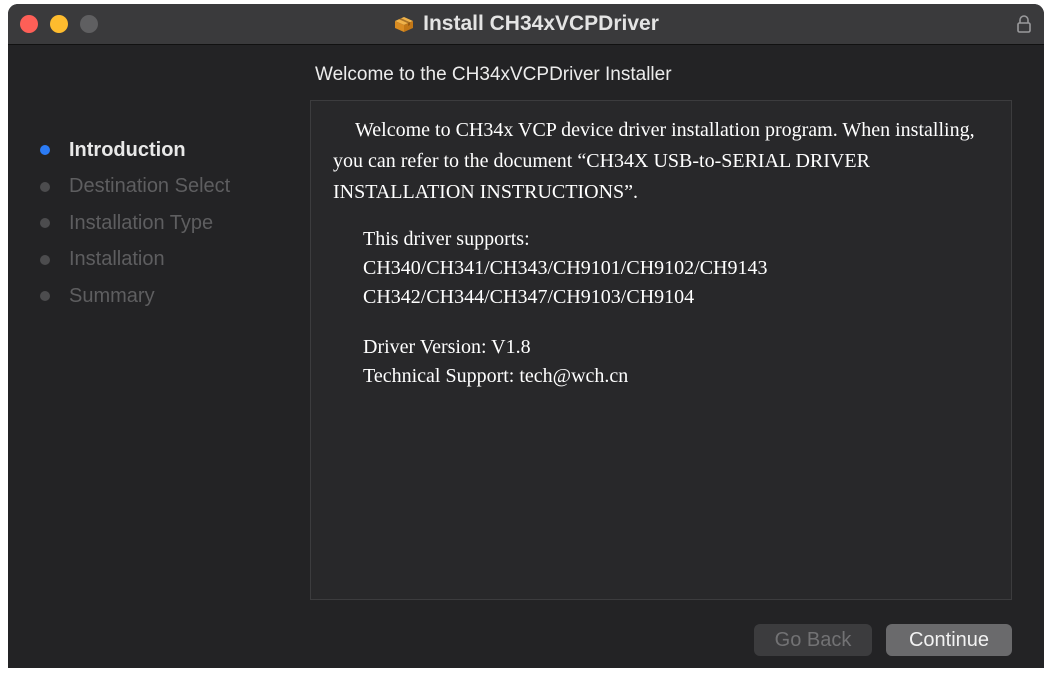  I want to click on supports-title: This driver supports:, so click(446, 239).